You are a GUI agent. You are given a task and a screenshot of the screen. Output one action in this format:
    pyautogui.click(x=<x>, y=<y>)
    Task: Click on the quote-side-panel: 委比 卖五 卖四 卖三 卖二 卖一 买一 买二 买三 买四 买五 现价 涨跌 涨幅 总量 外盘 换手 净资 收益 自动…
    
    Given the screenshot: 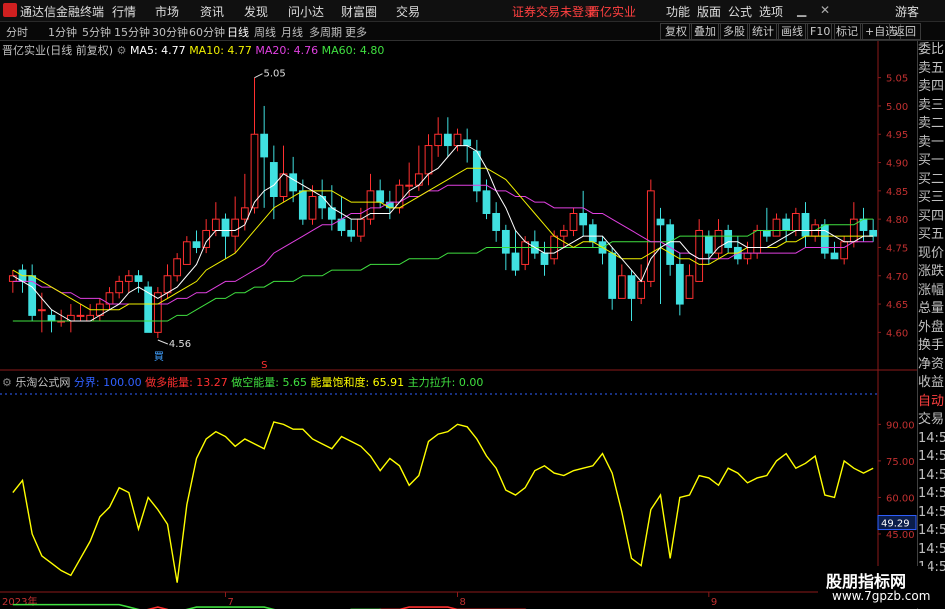 What is the action you would take?
    pyautogui.click(x=931, y=325)
    